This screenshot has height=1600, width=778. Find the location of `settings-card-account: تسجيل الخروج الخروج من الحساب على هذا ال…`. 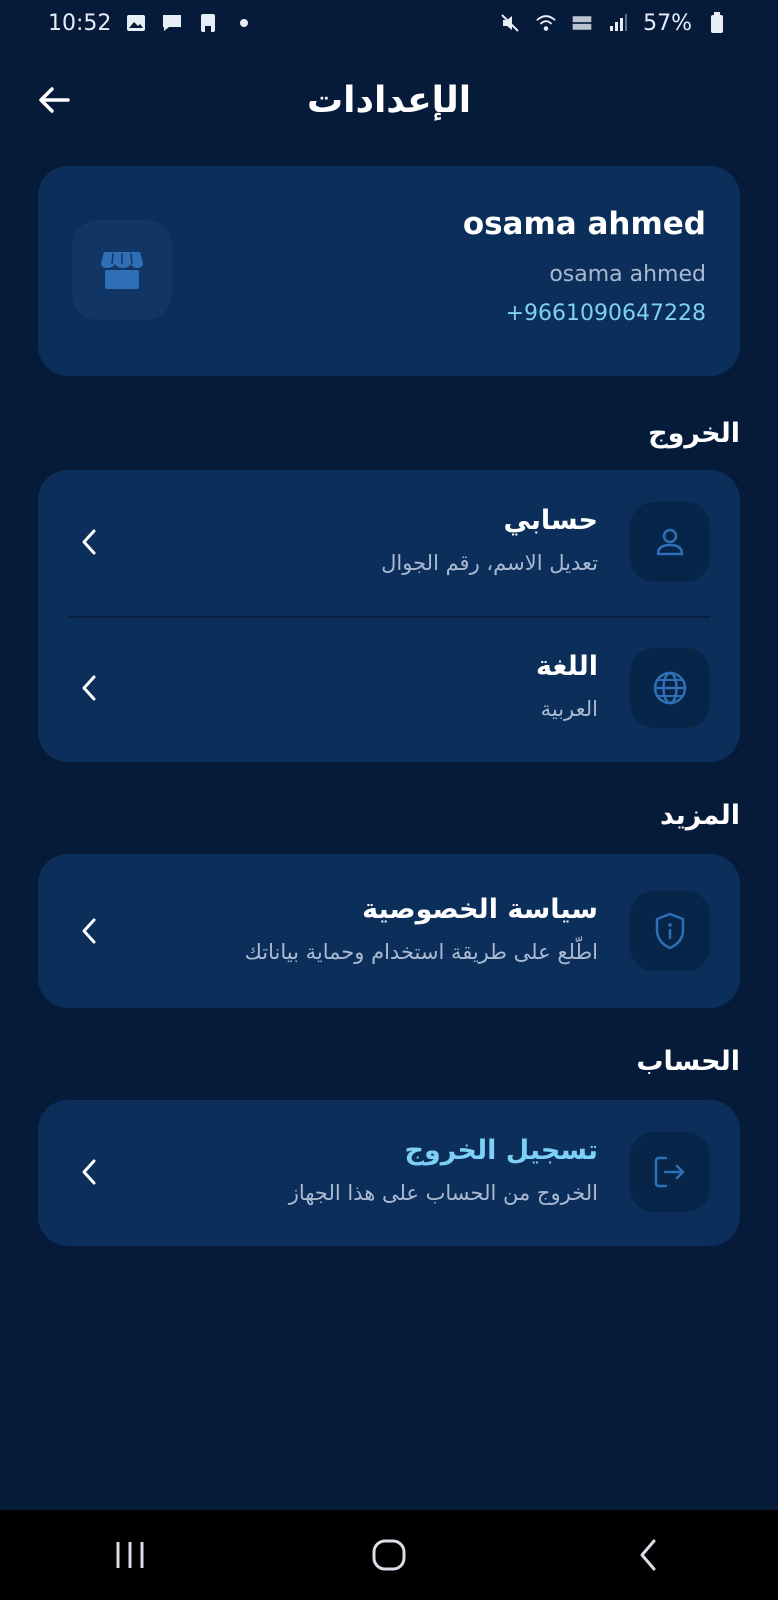

settings-card-account: تسجيل الخروج الخروج من الحساب على هذا ال… is located at coordinates (389, 1173).